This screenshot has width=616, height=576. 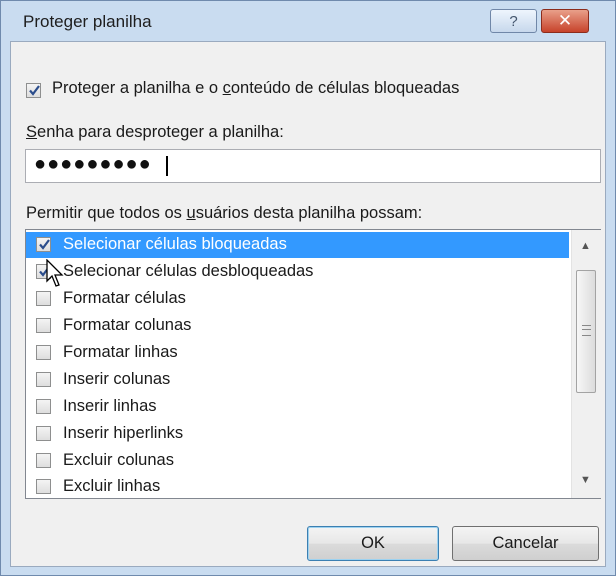 What do you see at coordinates (117, 379) in the screenshot?
I see `item-label: Inserir colunas` at bounding box center [117, 379].